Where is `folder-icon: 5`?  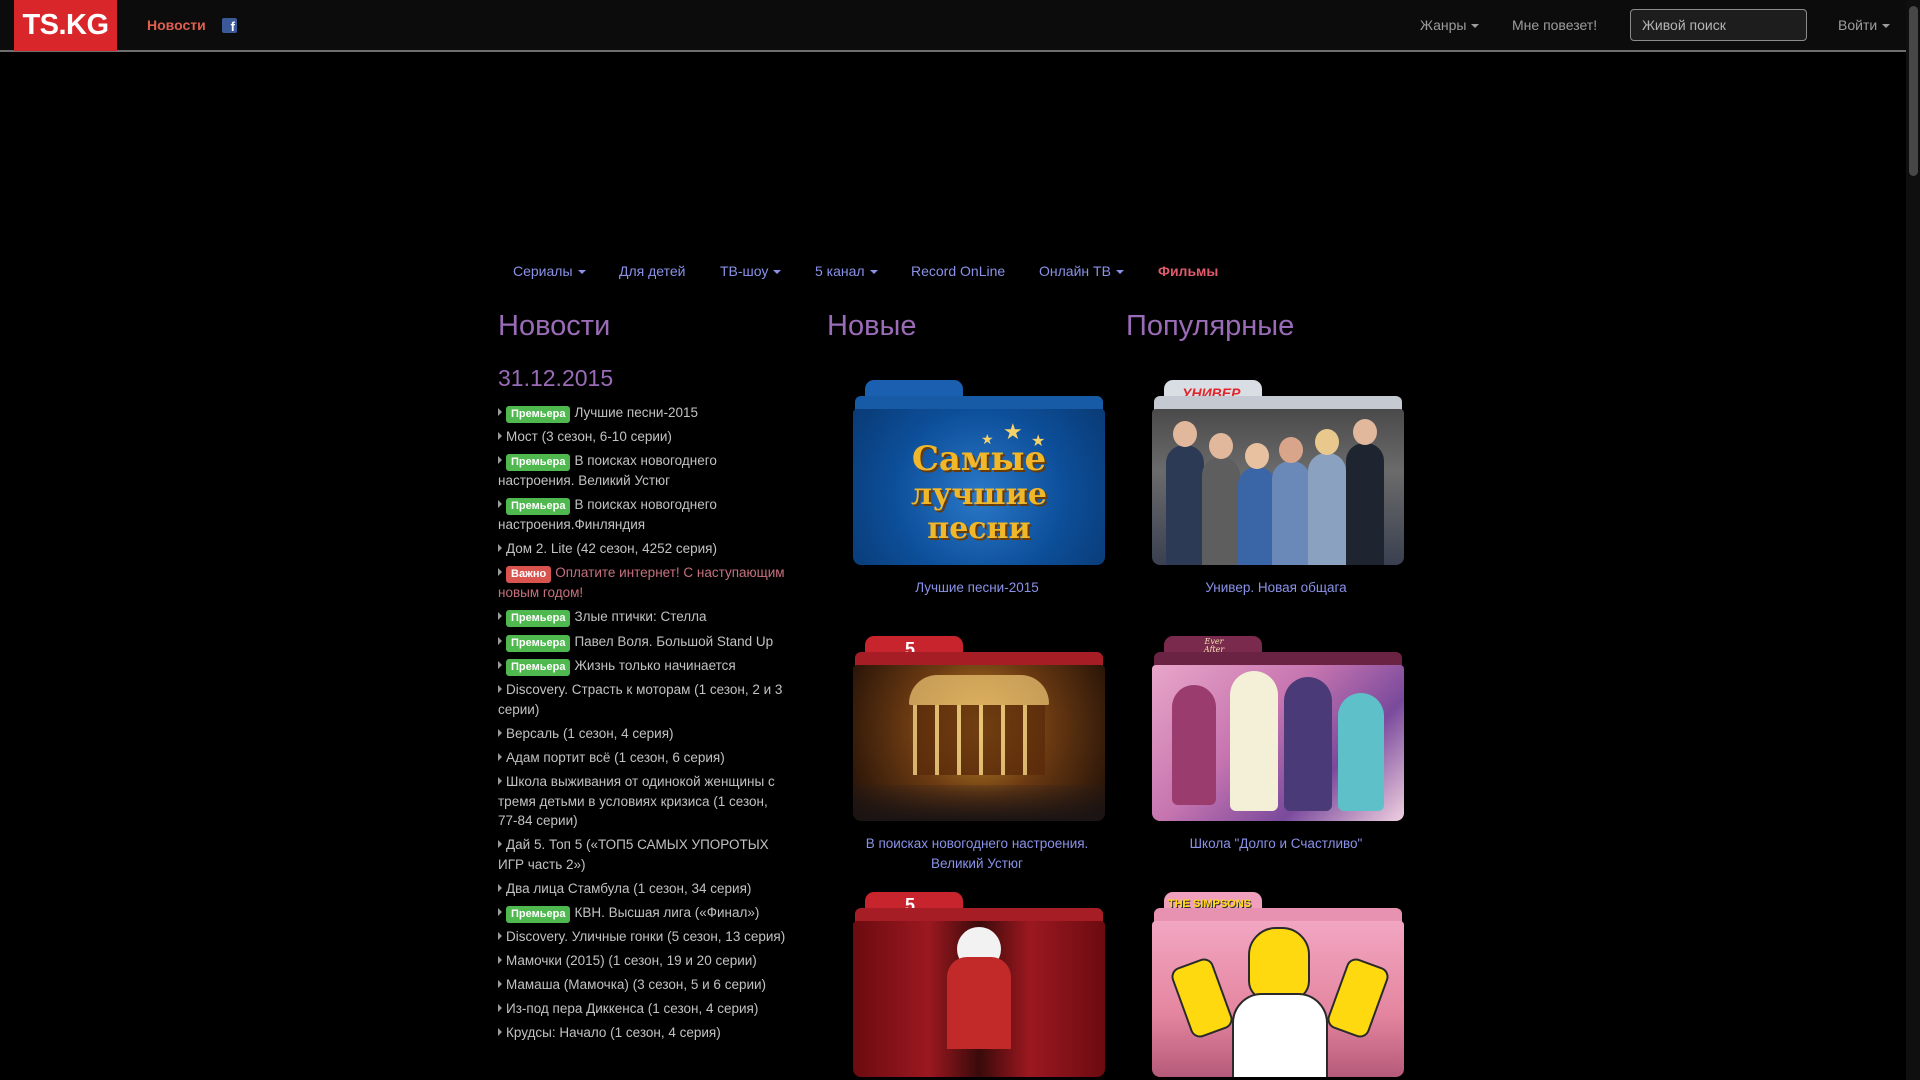
folder-icon: 5 is located at coordinates (979, 729).